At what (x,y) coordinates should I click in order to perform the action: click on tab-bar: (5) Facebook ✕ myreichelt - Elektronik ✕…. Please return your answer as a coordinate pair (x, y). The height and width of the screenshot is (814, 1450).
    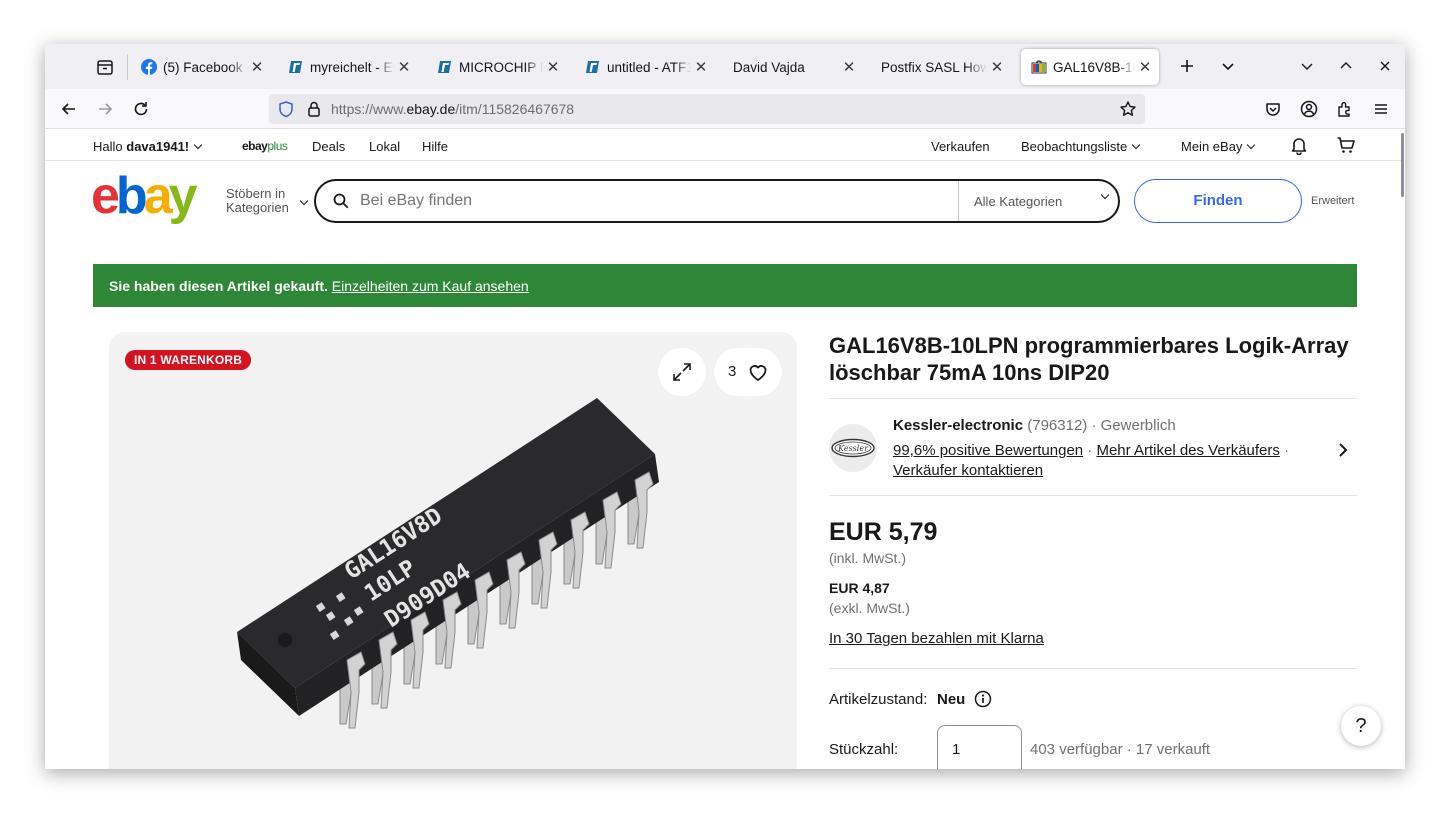
    Looking at the image, I should click on (725, 66).